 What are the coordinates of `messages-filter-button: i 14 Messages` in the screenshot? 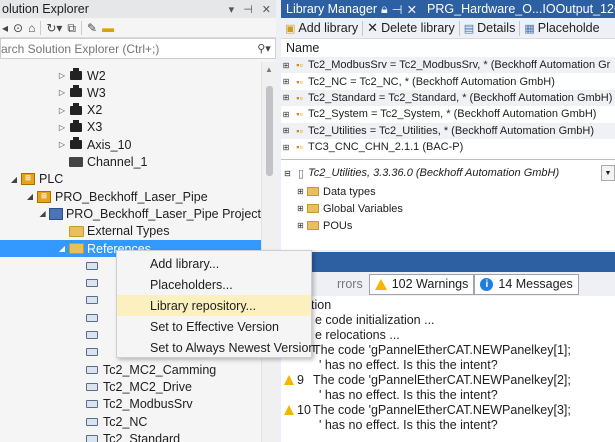 It's located at (526, 284).